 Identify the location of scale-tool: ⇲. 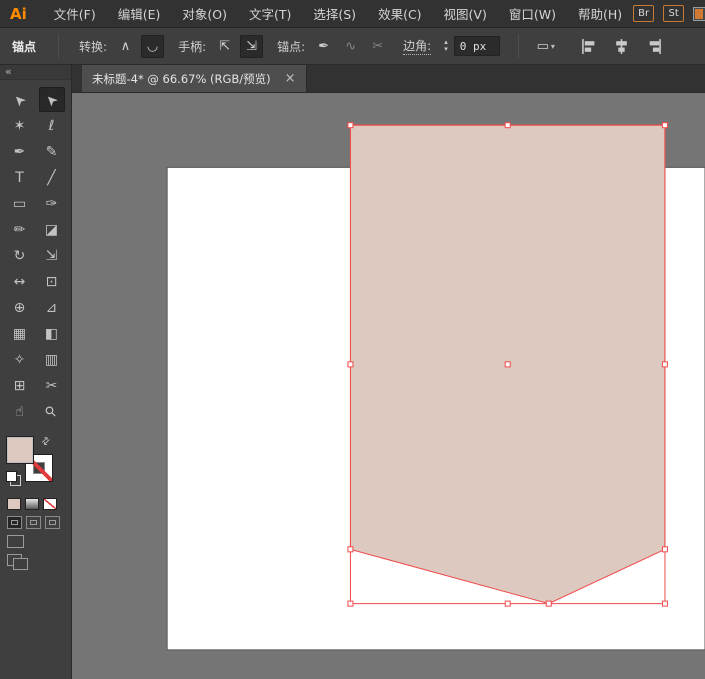
(52, 255).